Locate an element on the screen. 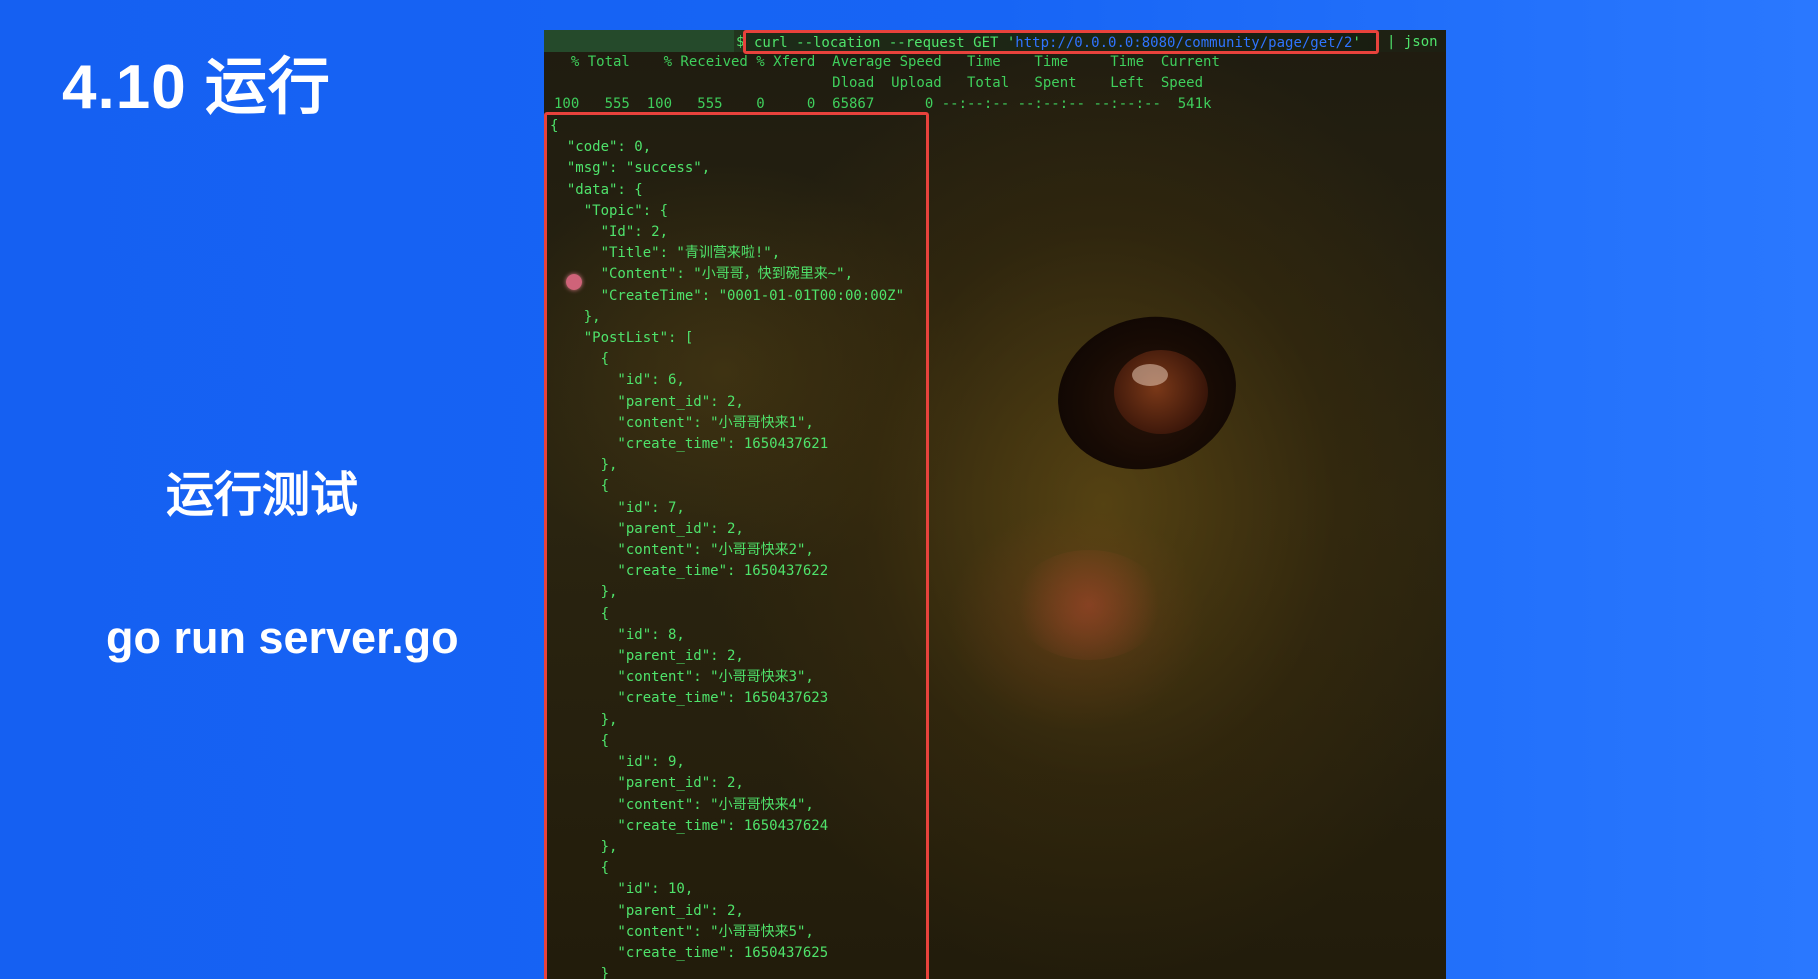  curl-command-prefix: curl --location --request GET ' is located at coordinates (885, 43).